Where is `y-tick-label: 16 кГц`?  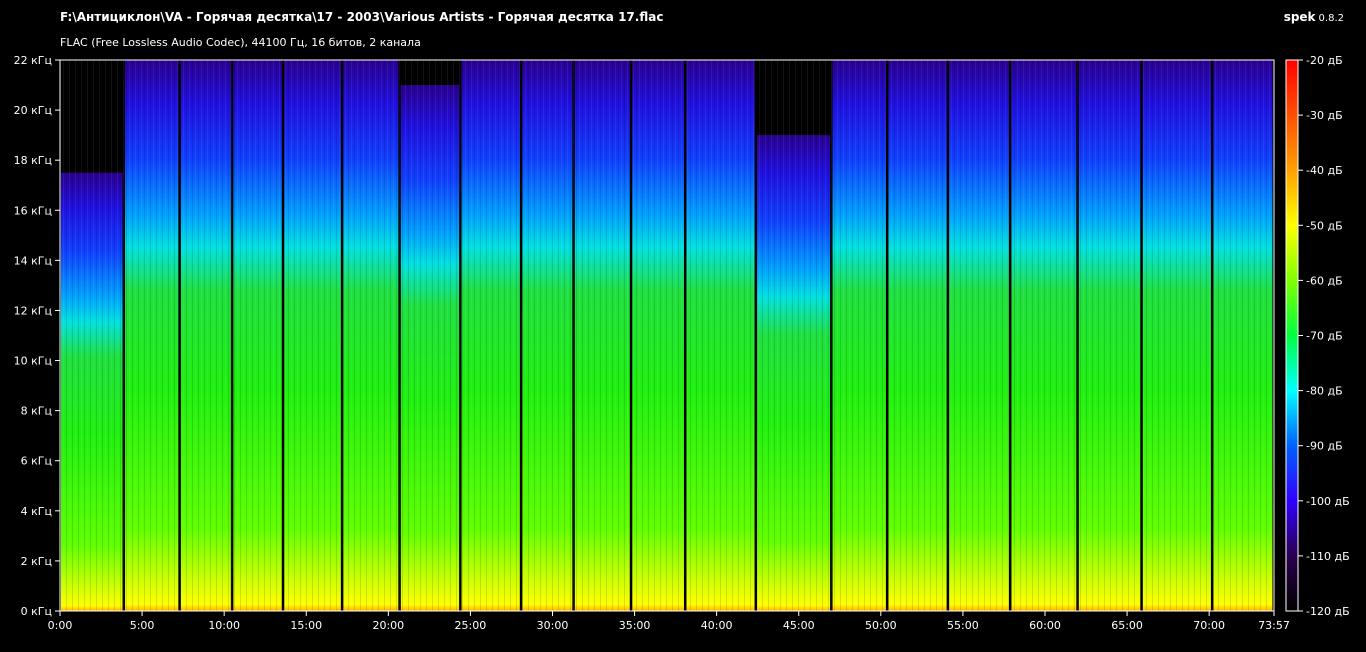 y-tick-label: 16 кГц is located at coordinates (33, 210).